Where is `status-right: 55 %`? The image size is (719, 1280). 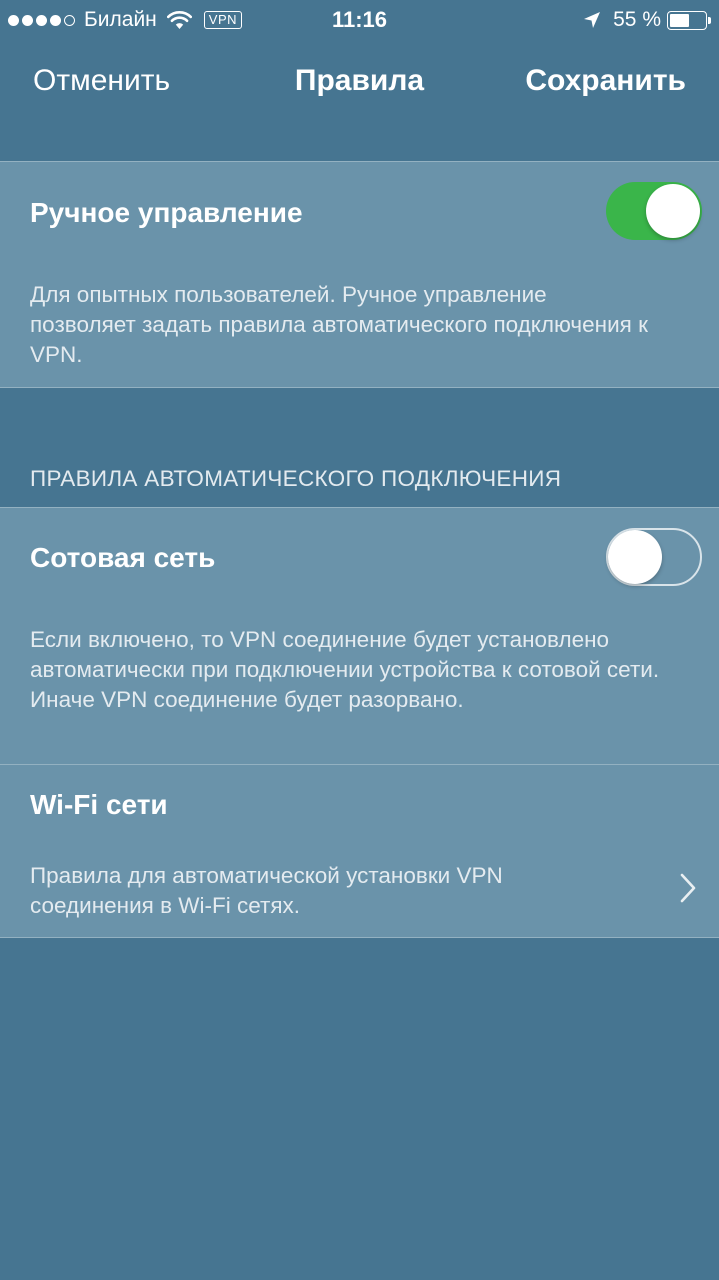
status-right: 55 % is located at coordinates (647, 20).